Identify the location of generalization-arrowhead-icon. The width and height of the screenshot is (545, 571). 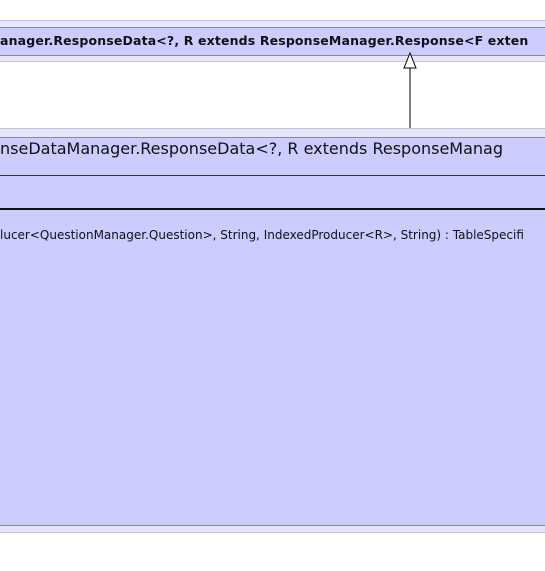
(410, 60).